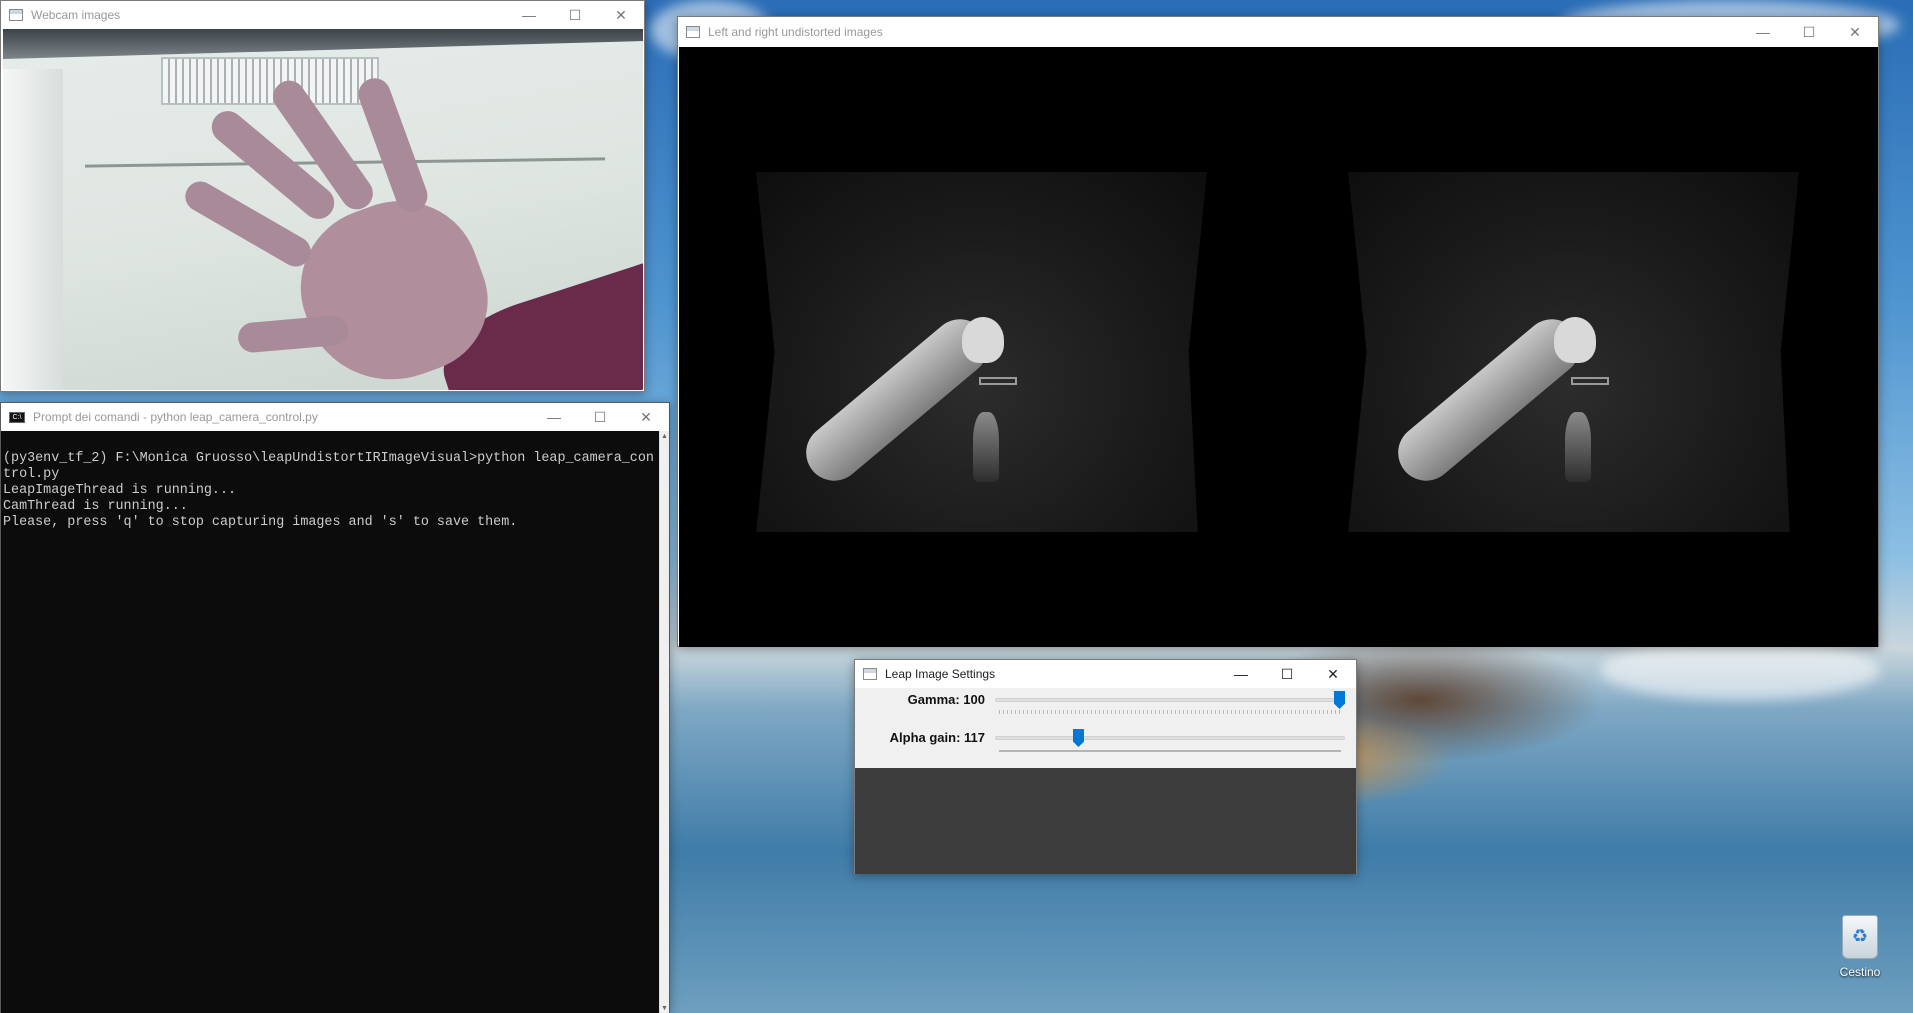 This screenshot has height=1013, width=1913. Describe the element at coordinates (1278, 32) in the screenshot. I see `stereo-titlebar: Left and right undistorted images — ☐ ✕` at that location.